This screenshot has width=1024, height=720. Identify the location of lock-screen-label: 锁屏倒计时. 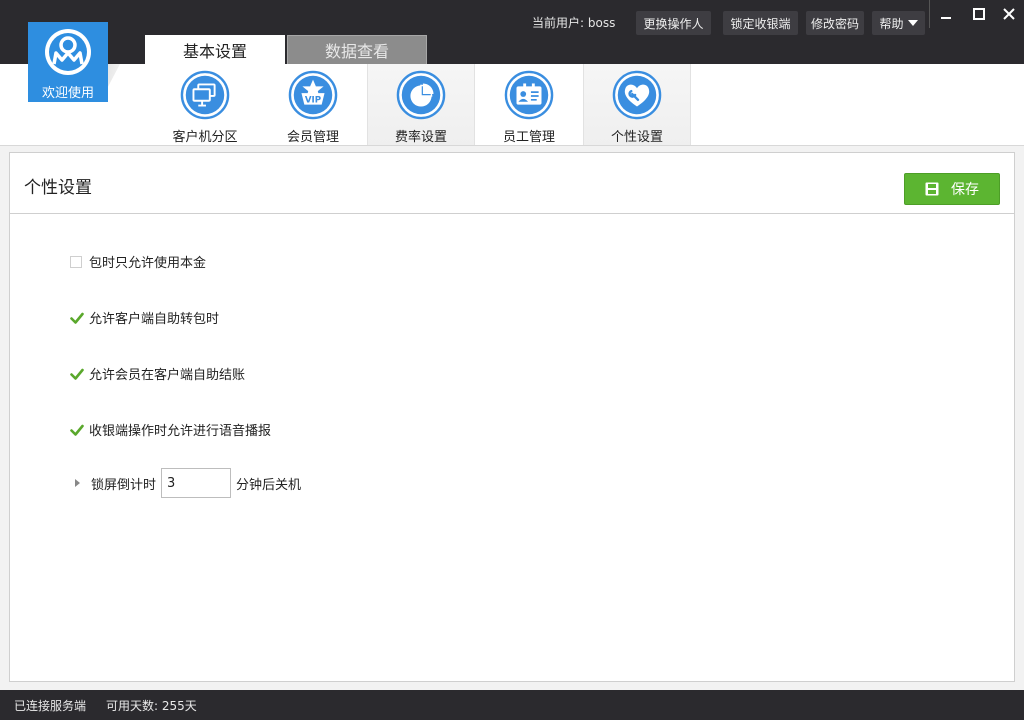
(124, 485).